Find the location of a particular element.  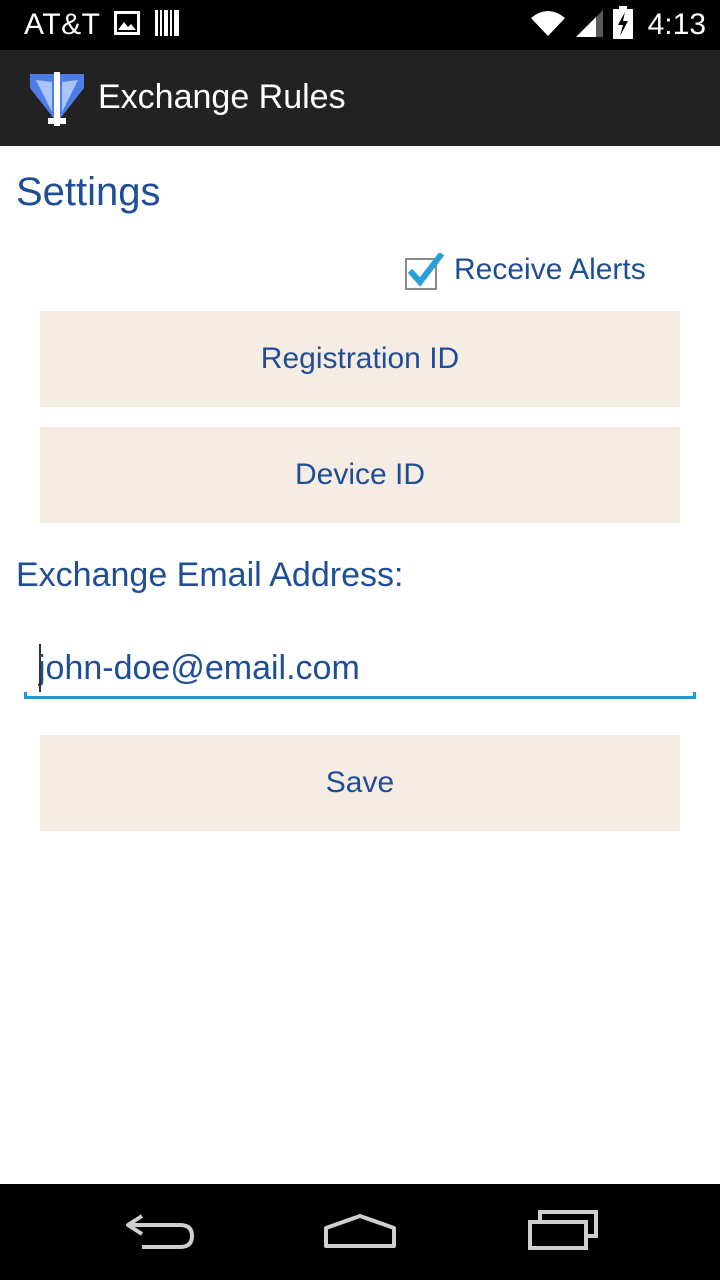

battery-charging-icon is located at coordinates (623, 25).